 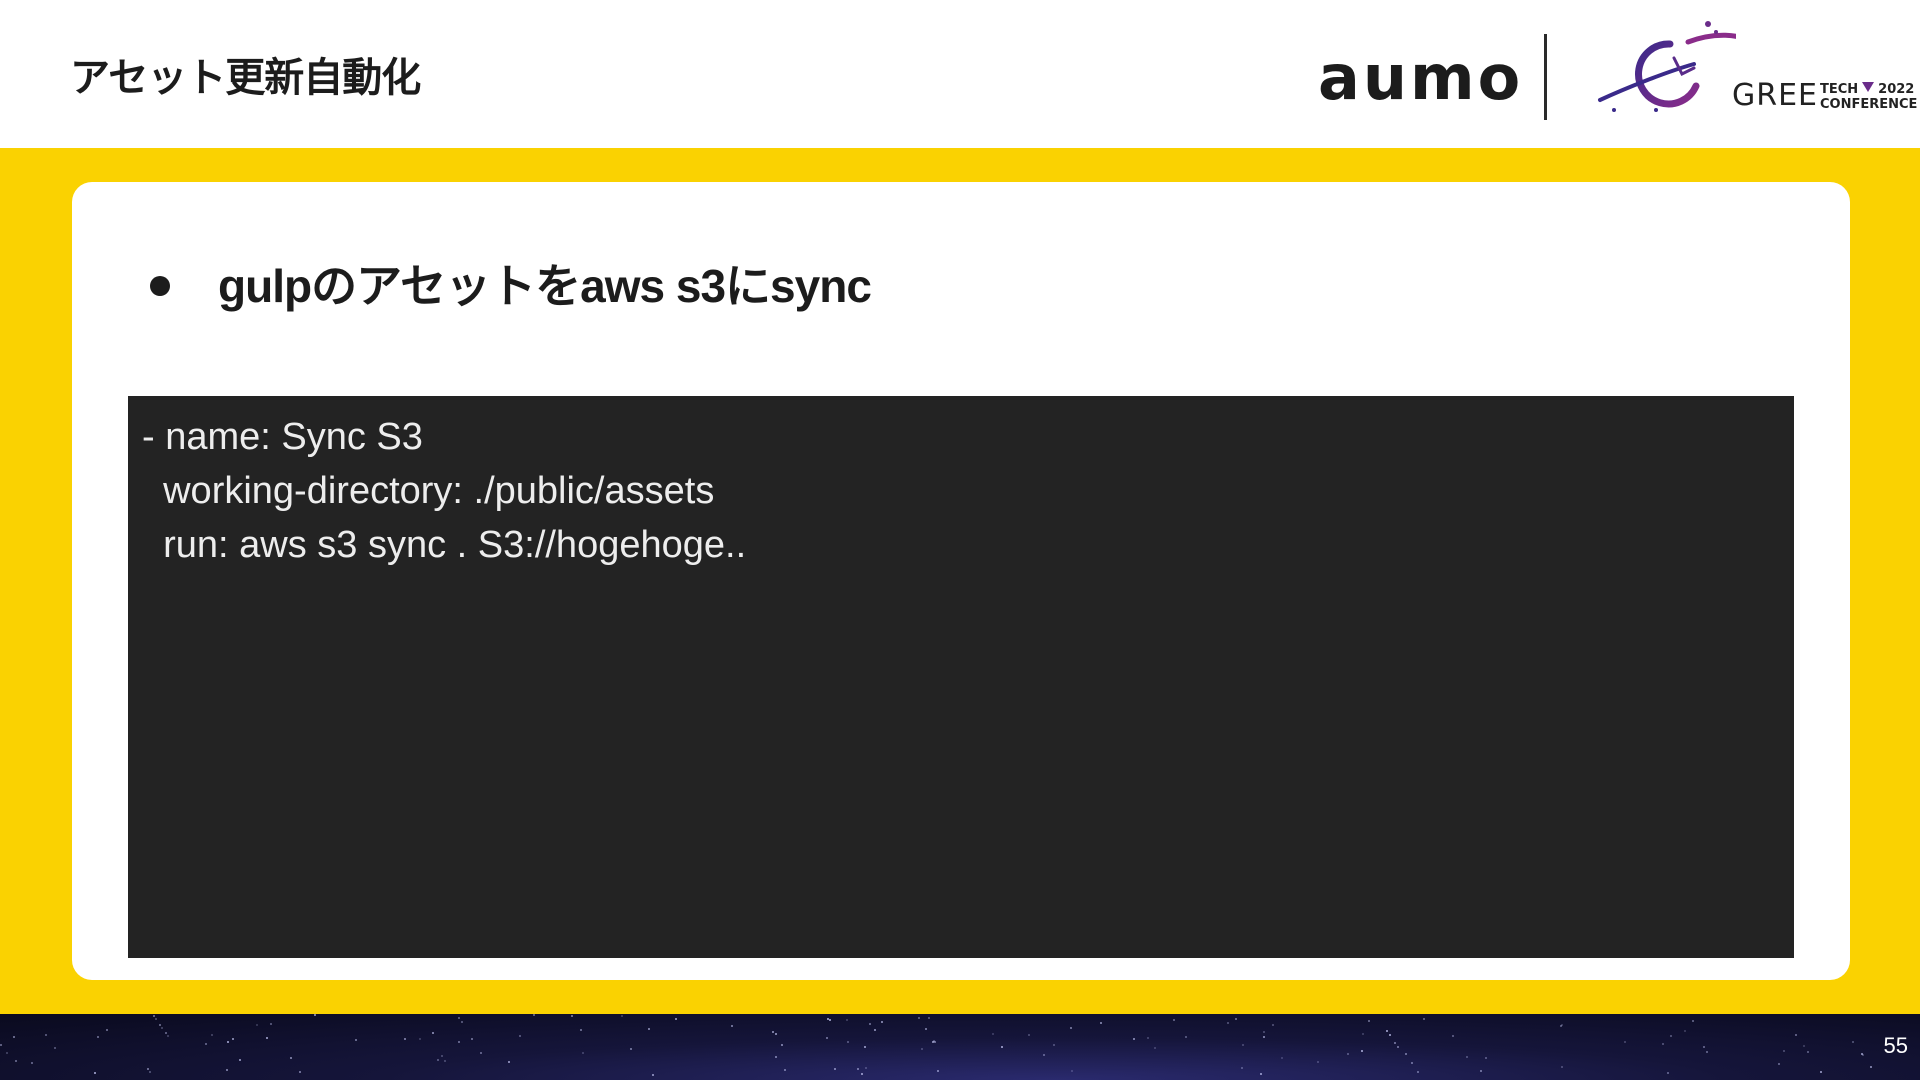 I want to click on page-number: 55, so click(x=1895, y=1045).